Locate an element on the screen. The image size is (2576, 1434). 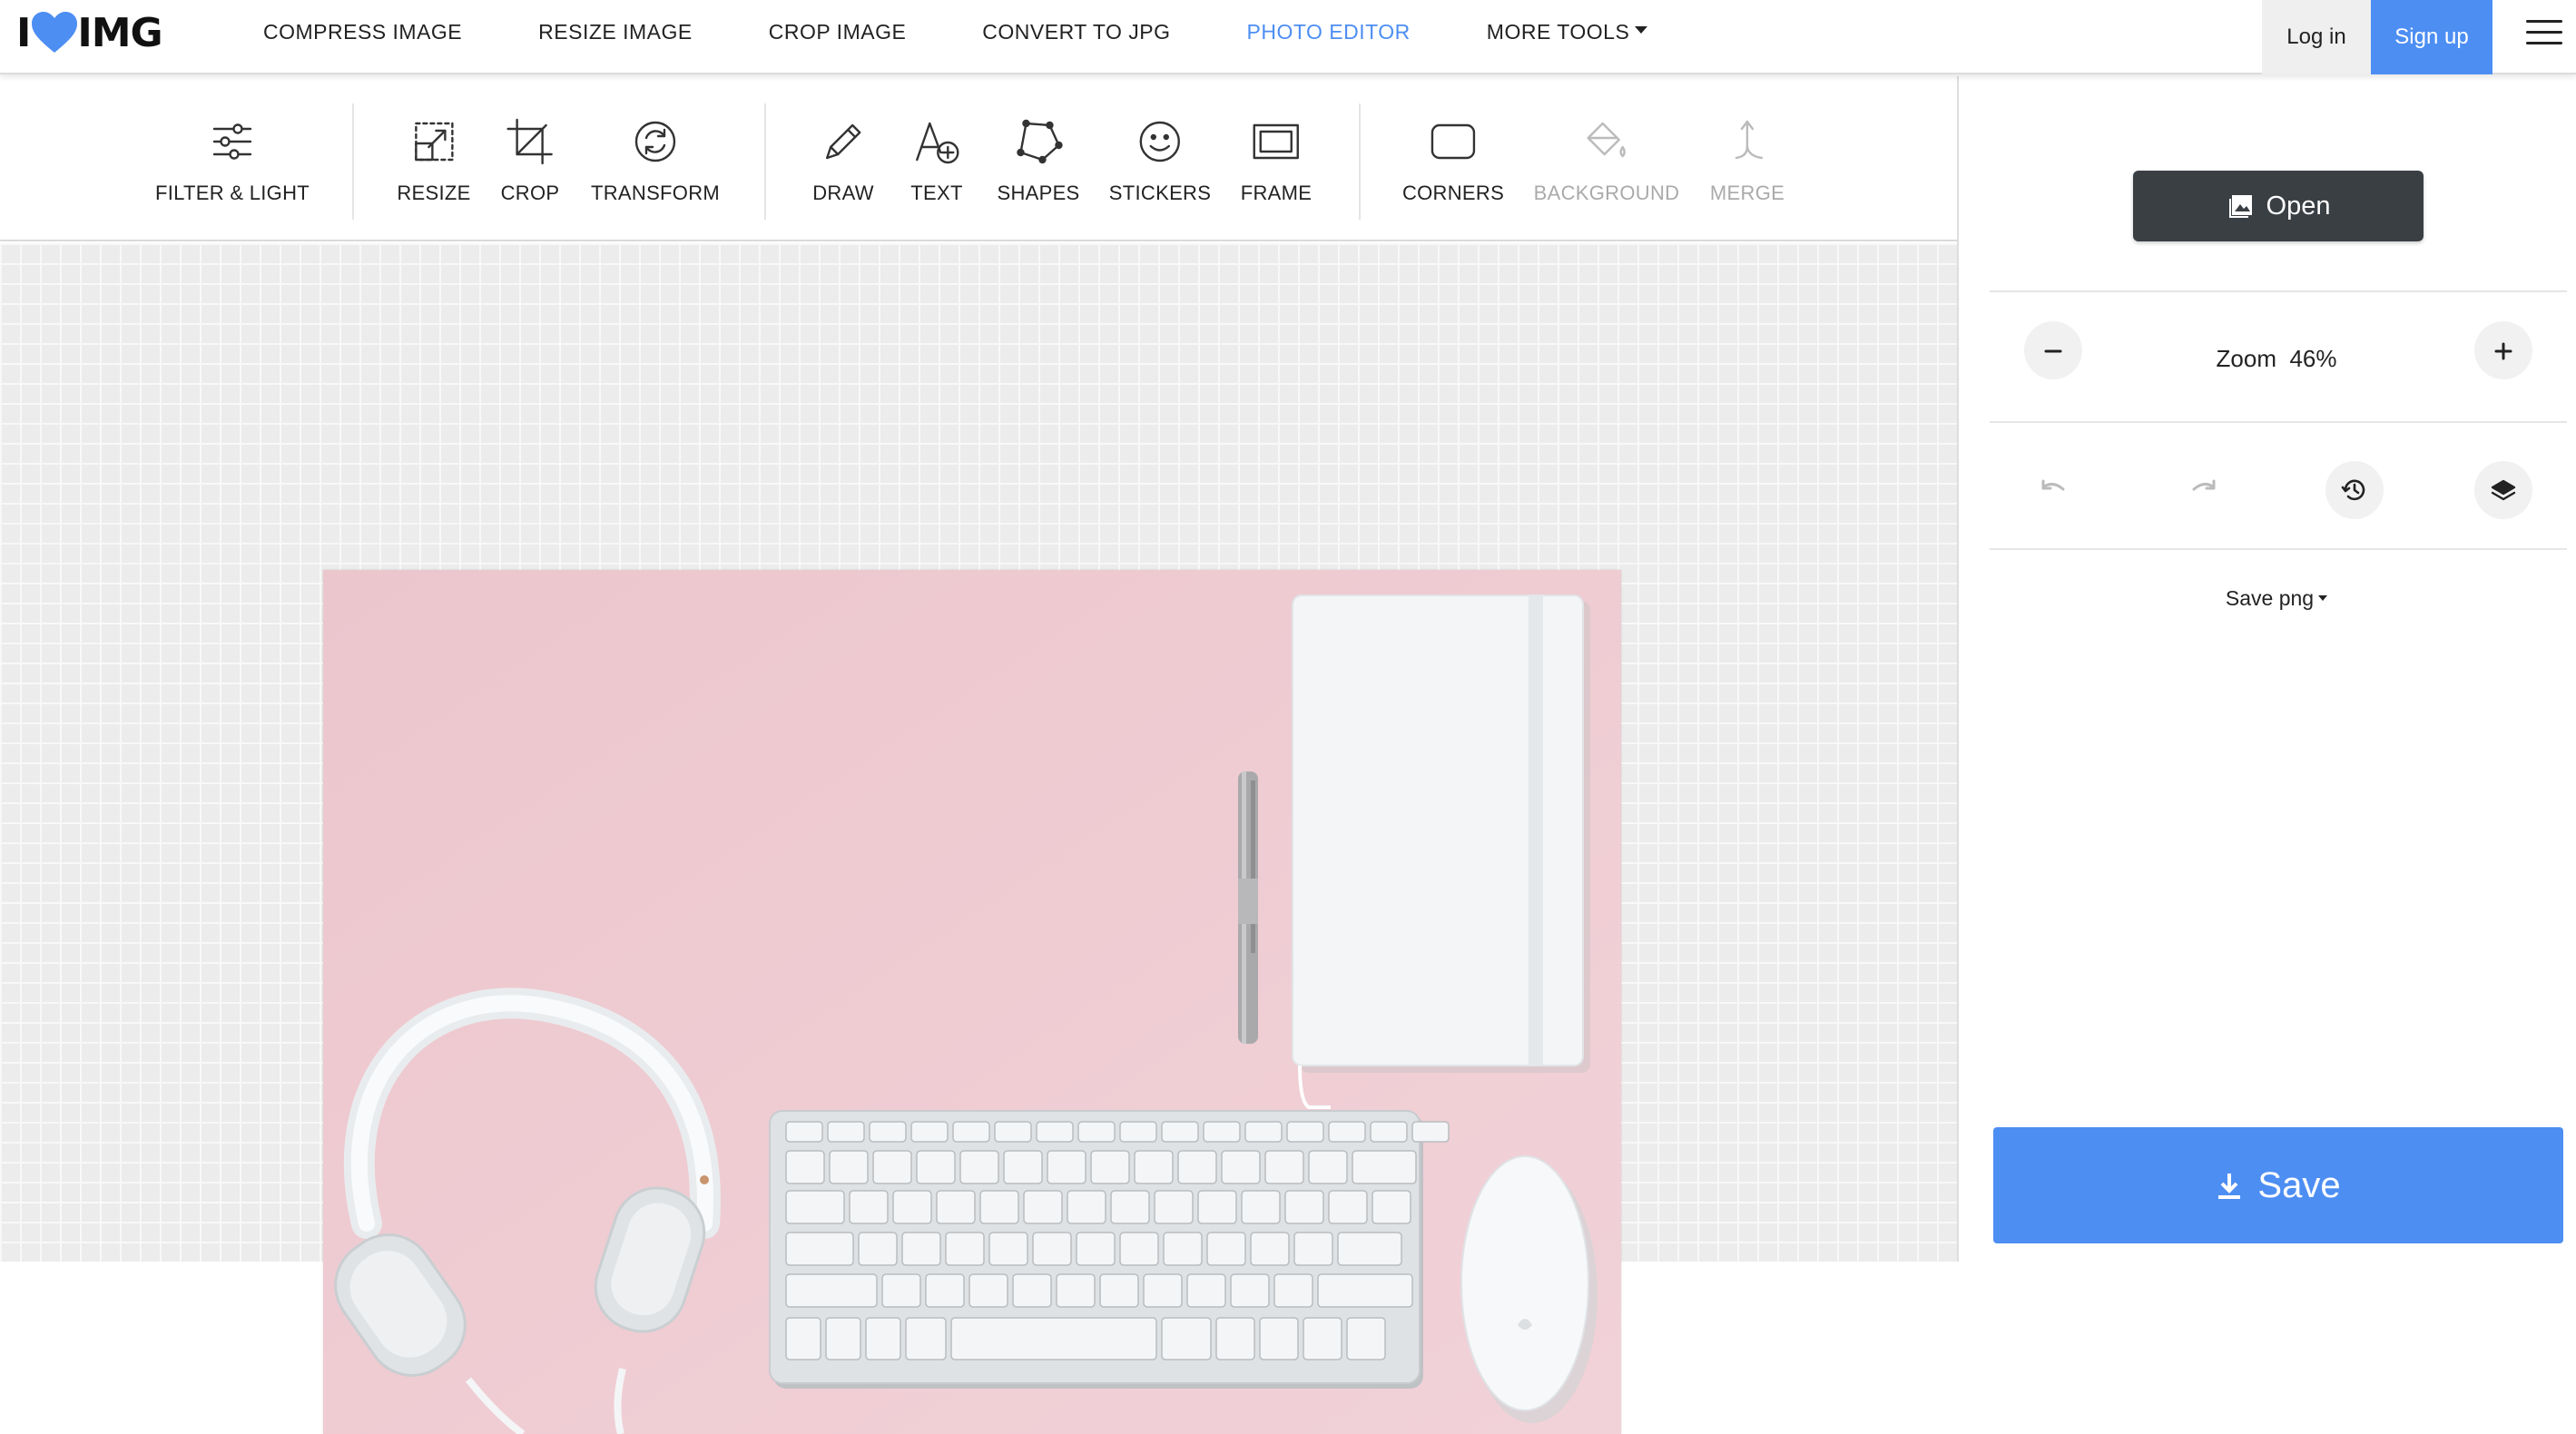
zoom-out-button is located at coordinates (2053, 350).